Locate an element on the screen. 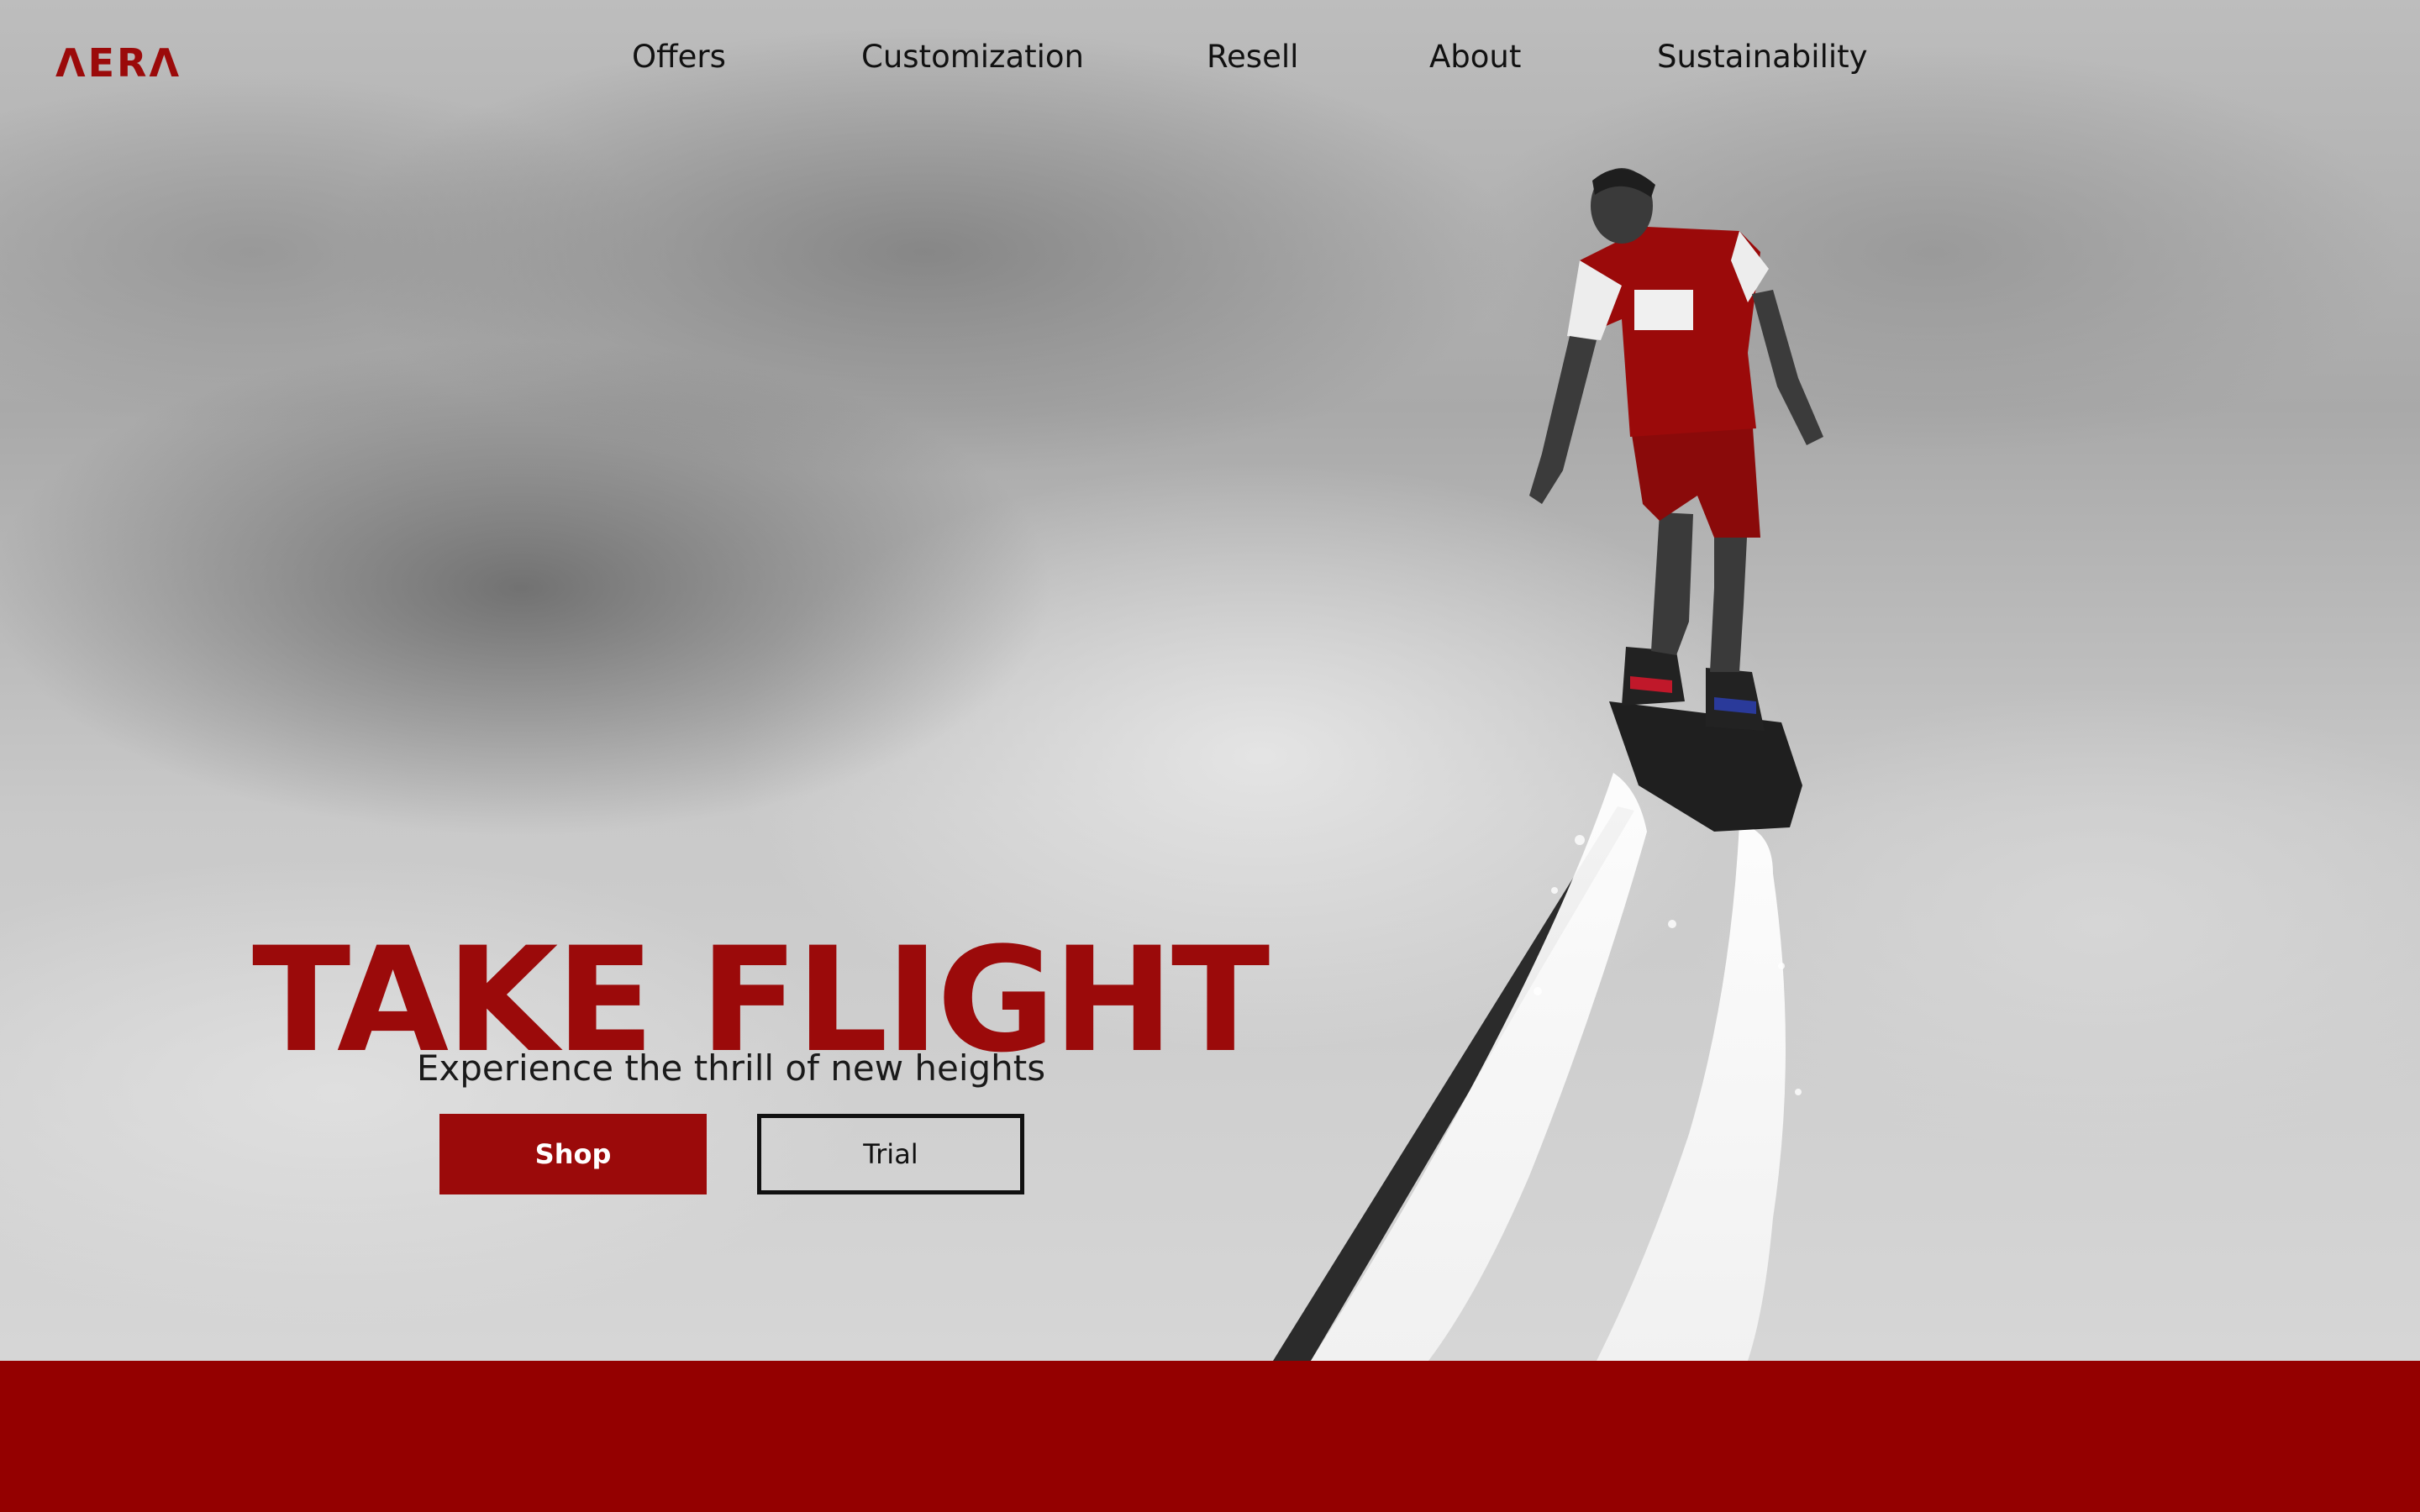 Image resolution: width=2420 pixels, height=1512 pixels. trial-button: Trial is located at coordinates (891, 1154).